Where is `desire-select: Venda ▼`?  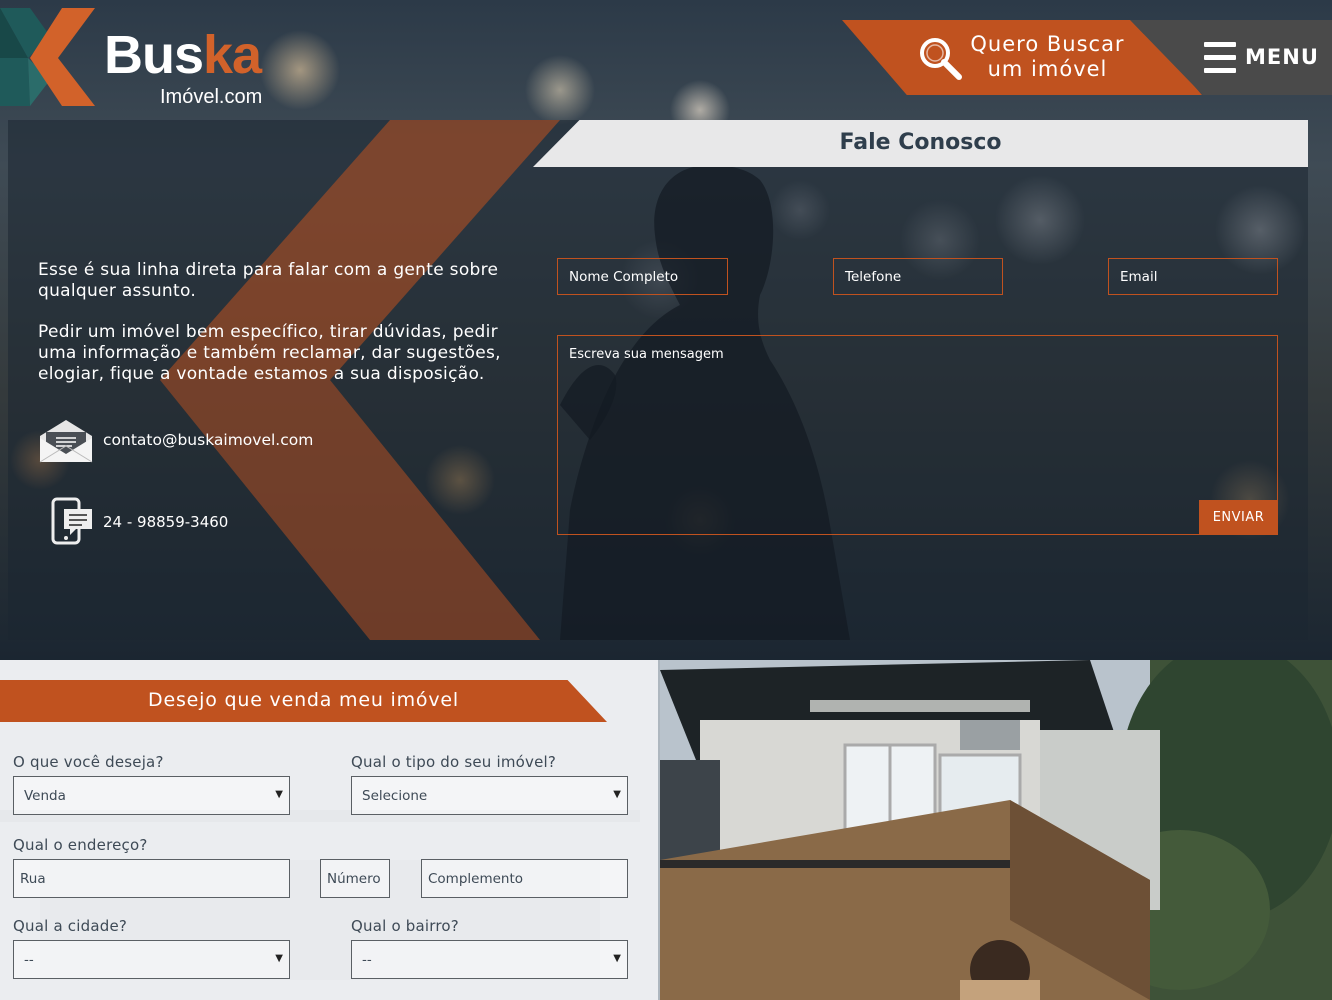
desire-select: Venda ▼ is located at coordinates (151, 795).